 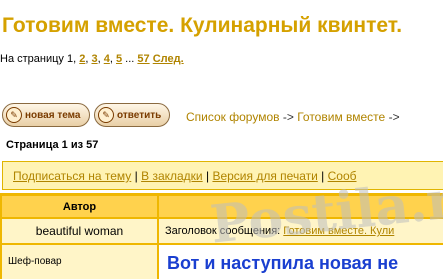 I want to click on breadcrumb: Список форумов -> Готовим вместе ->, so click(x=293, y=117).